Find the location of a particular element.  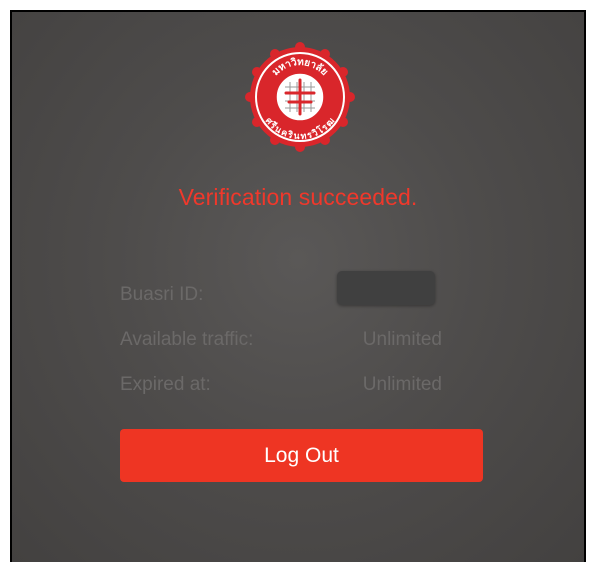

expired-at-row: Expired at: Unlimited is located at coordinates (281, 387).